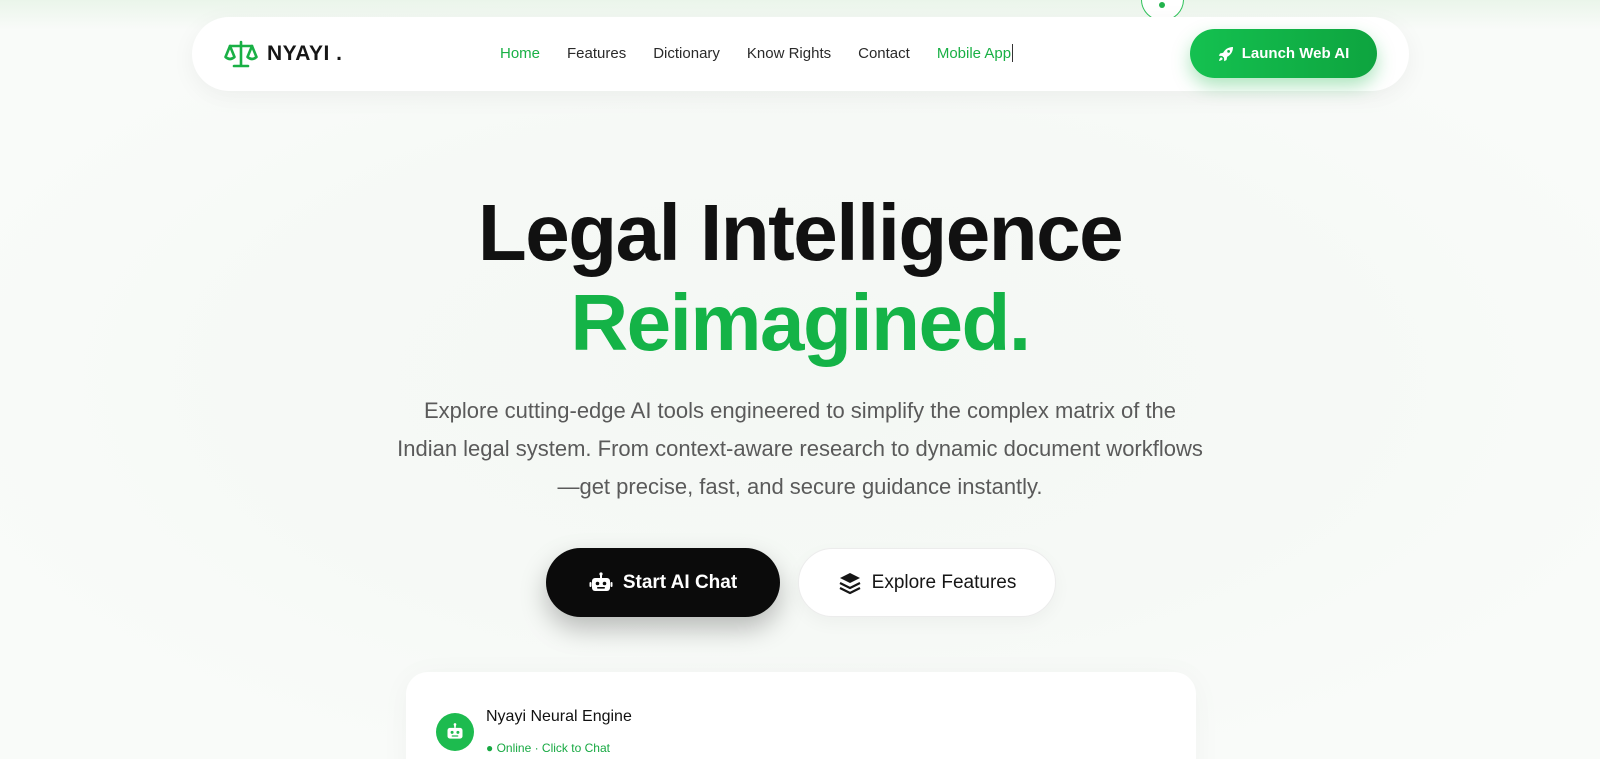 Image resolution: width=1600 pixels, height=759 pixels. I want to click on launch-web-ai-label: Launch Web AI, so click(1295, 53).